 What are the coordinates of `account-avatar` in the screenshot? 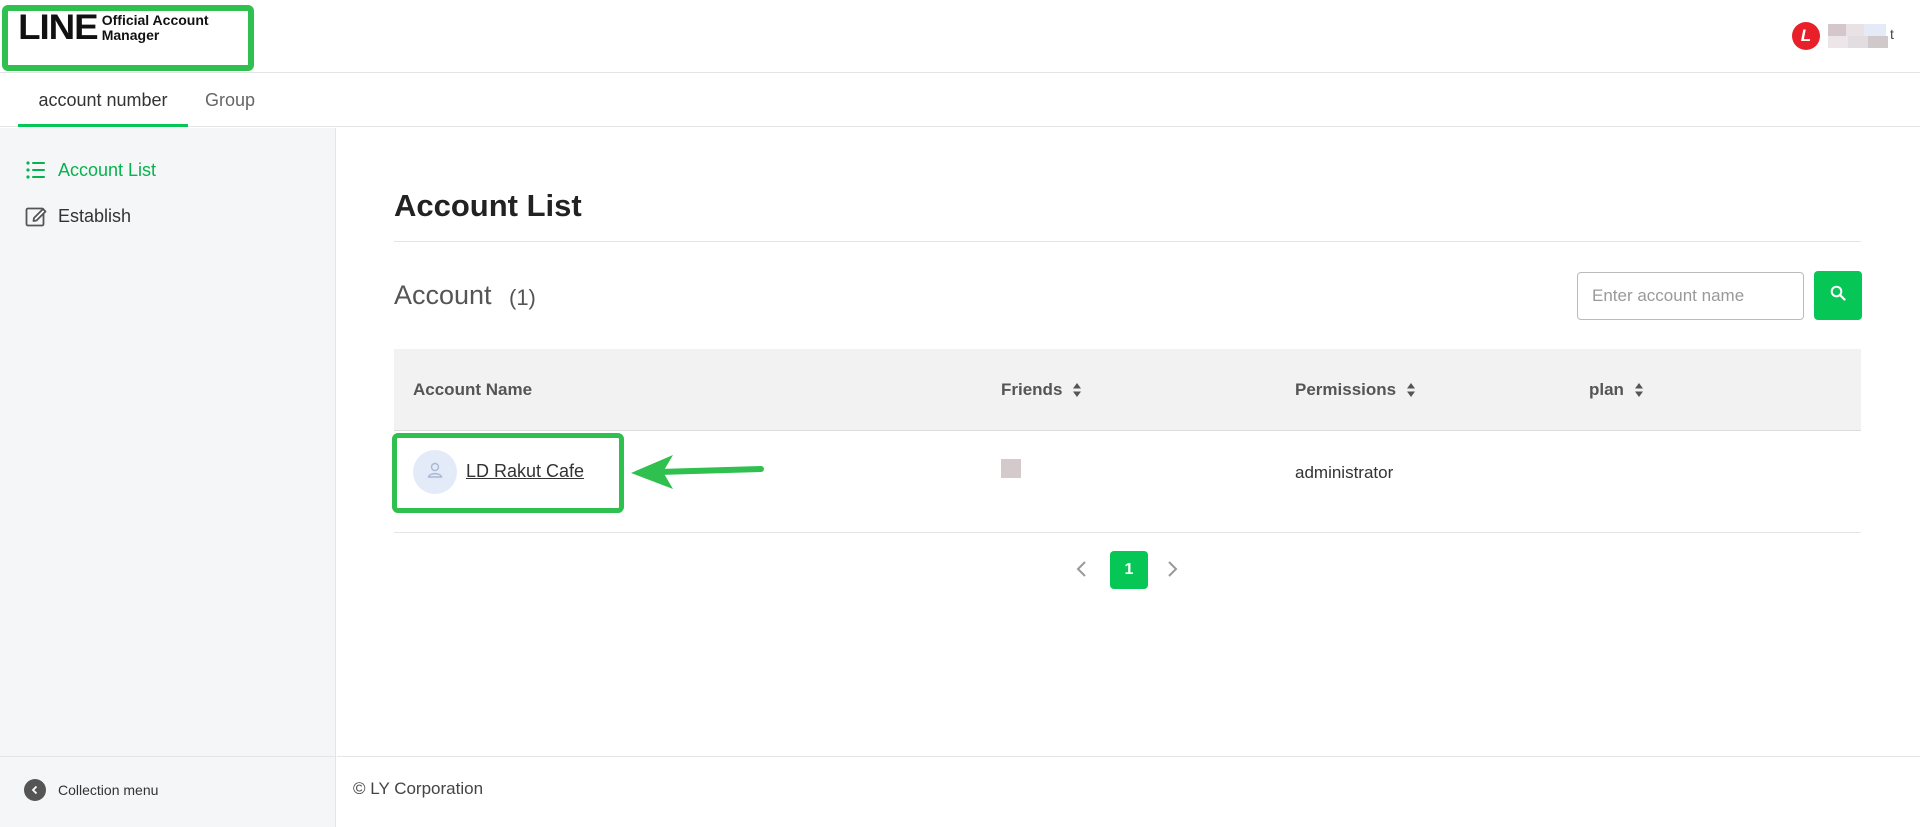 It's located at (435, 472).